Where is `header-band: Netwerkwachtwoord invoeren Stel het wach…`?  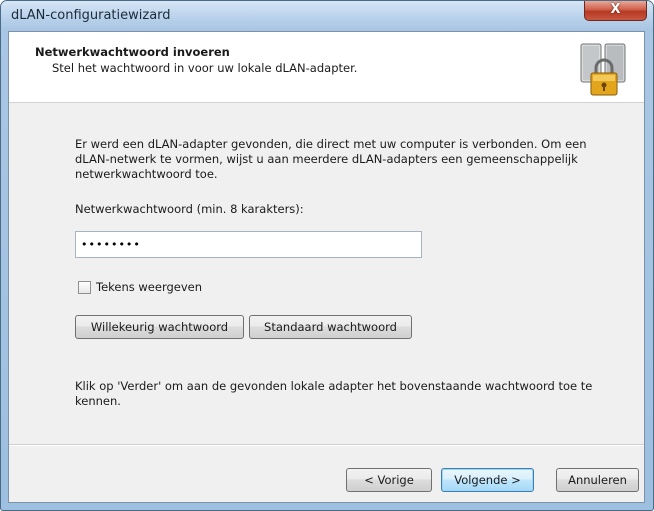
header-band: Netwerkwachtwoord invoeren Stel het wach… is located at coordinates (326, 67).